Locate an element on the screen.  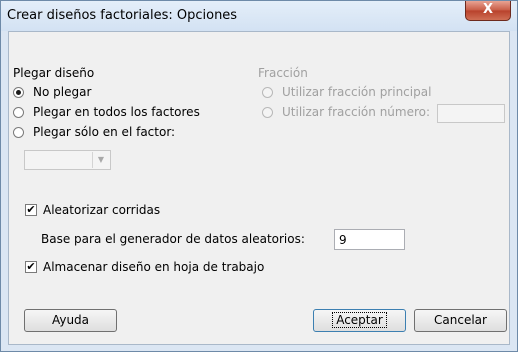
radio-fold-all-label: Plegar en todos los factores is located at coordinates (116, 112).